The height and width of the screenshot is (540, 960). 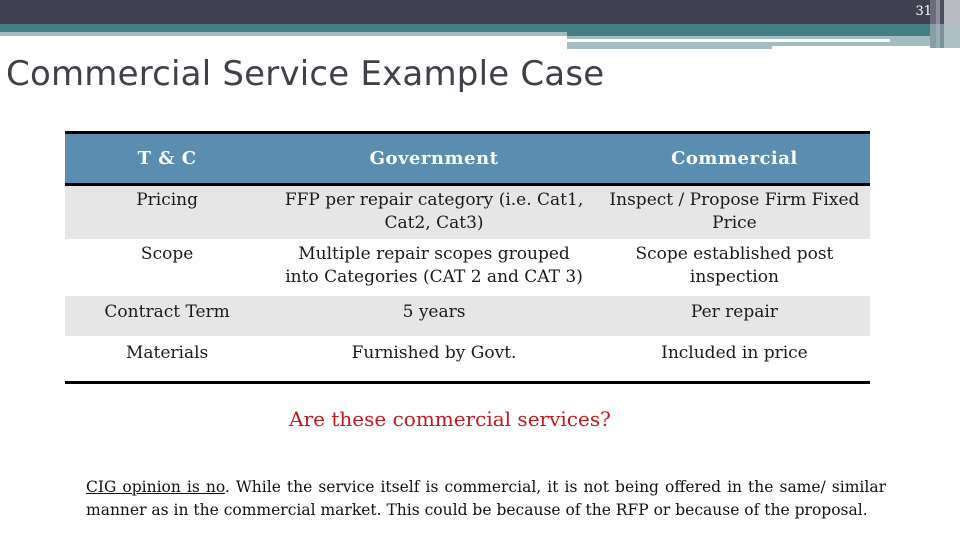 I want to click on cell-commercial: Per repair, so click(x=734, y=315).